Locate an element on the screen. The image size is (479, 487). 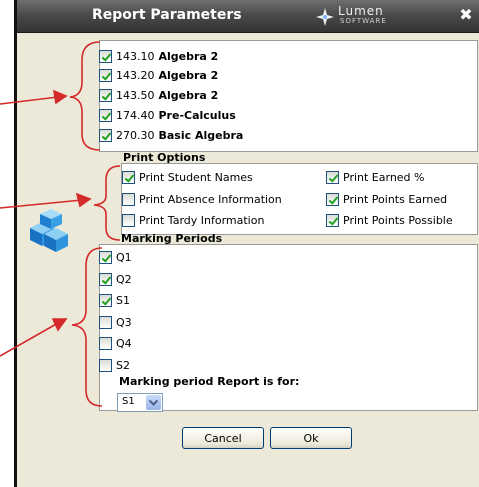
cancel-button: Cancel is located at coordinates (223, 438).